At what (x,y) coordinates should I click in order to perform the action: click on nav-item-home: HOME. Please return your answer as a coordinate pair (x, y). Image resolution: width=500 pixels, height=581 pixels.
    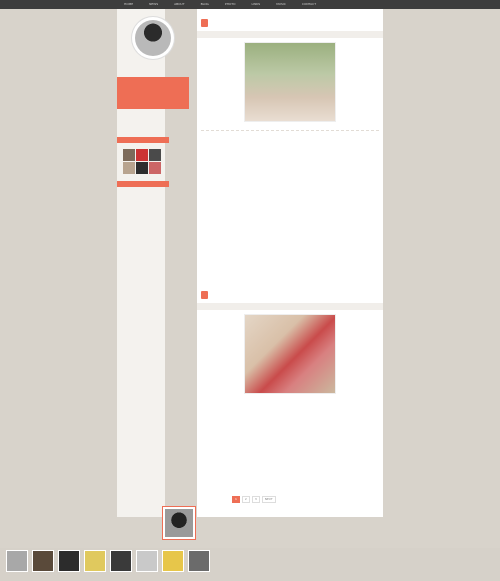
    Looking at the image, I should click on (128, 4).